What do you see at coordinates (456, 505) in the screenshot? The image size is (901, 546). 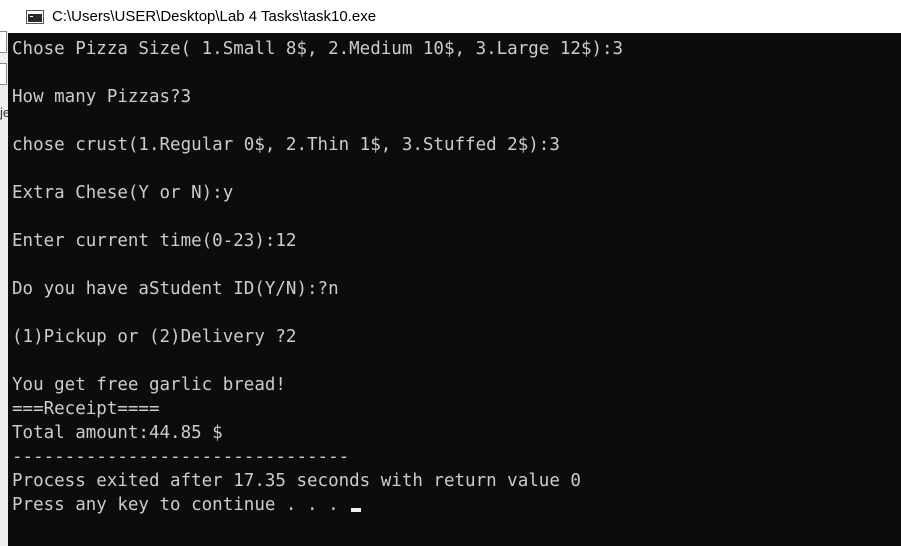 I see `continue-prompt-line: Press any key to continue . . .` at bounding box center [456, 505].